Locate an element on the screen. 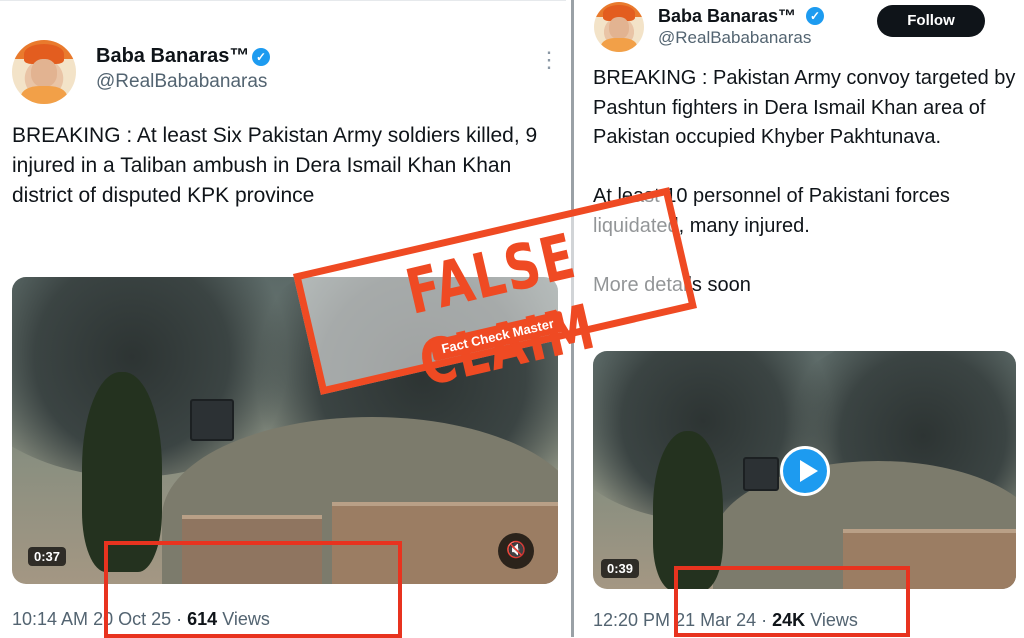 The image size is (1024, 638). follow-button: Follow is located at coordinates (931, 21).